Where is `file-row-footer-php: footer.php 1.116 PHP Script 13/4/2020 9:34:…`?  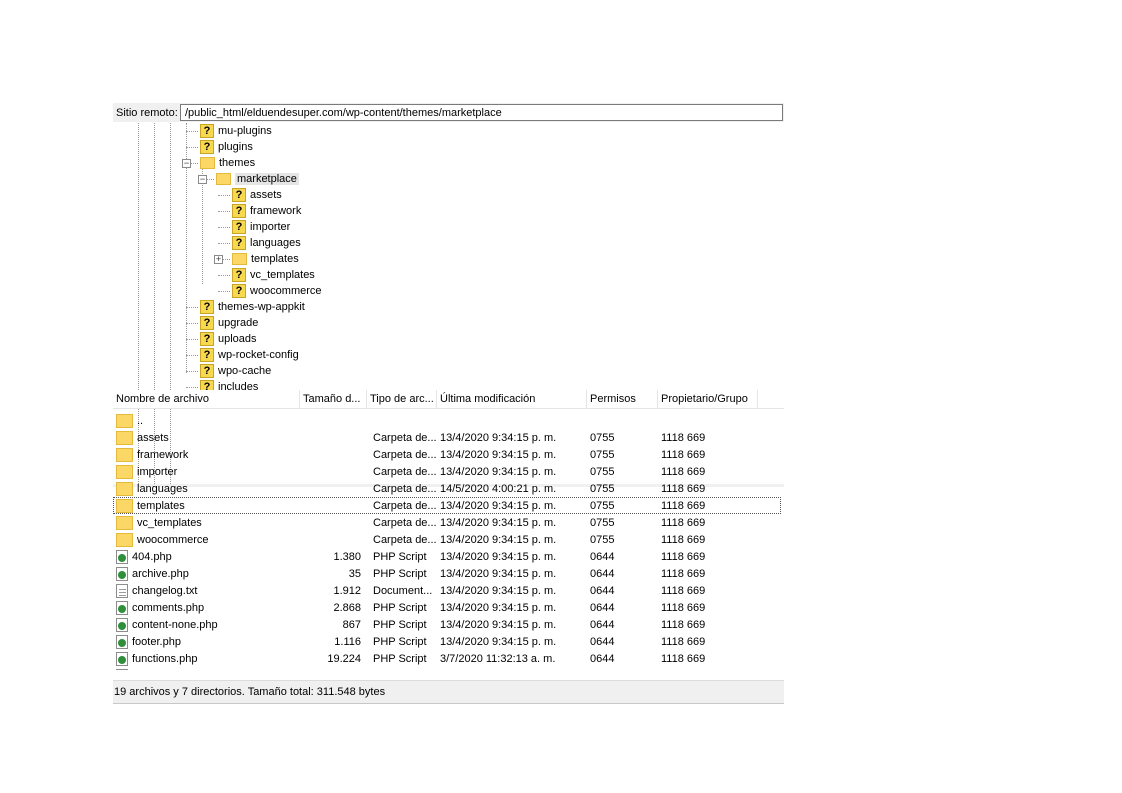
file-row-footer-php: footer.php 1.116 PHP Script 13/4/2020 9:34:… is located at coordinates (448, 641).